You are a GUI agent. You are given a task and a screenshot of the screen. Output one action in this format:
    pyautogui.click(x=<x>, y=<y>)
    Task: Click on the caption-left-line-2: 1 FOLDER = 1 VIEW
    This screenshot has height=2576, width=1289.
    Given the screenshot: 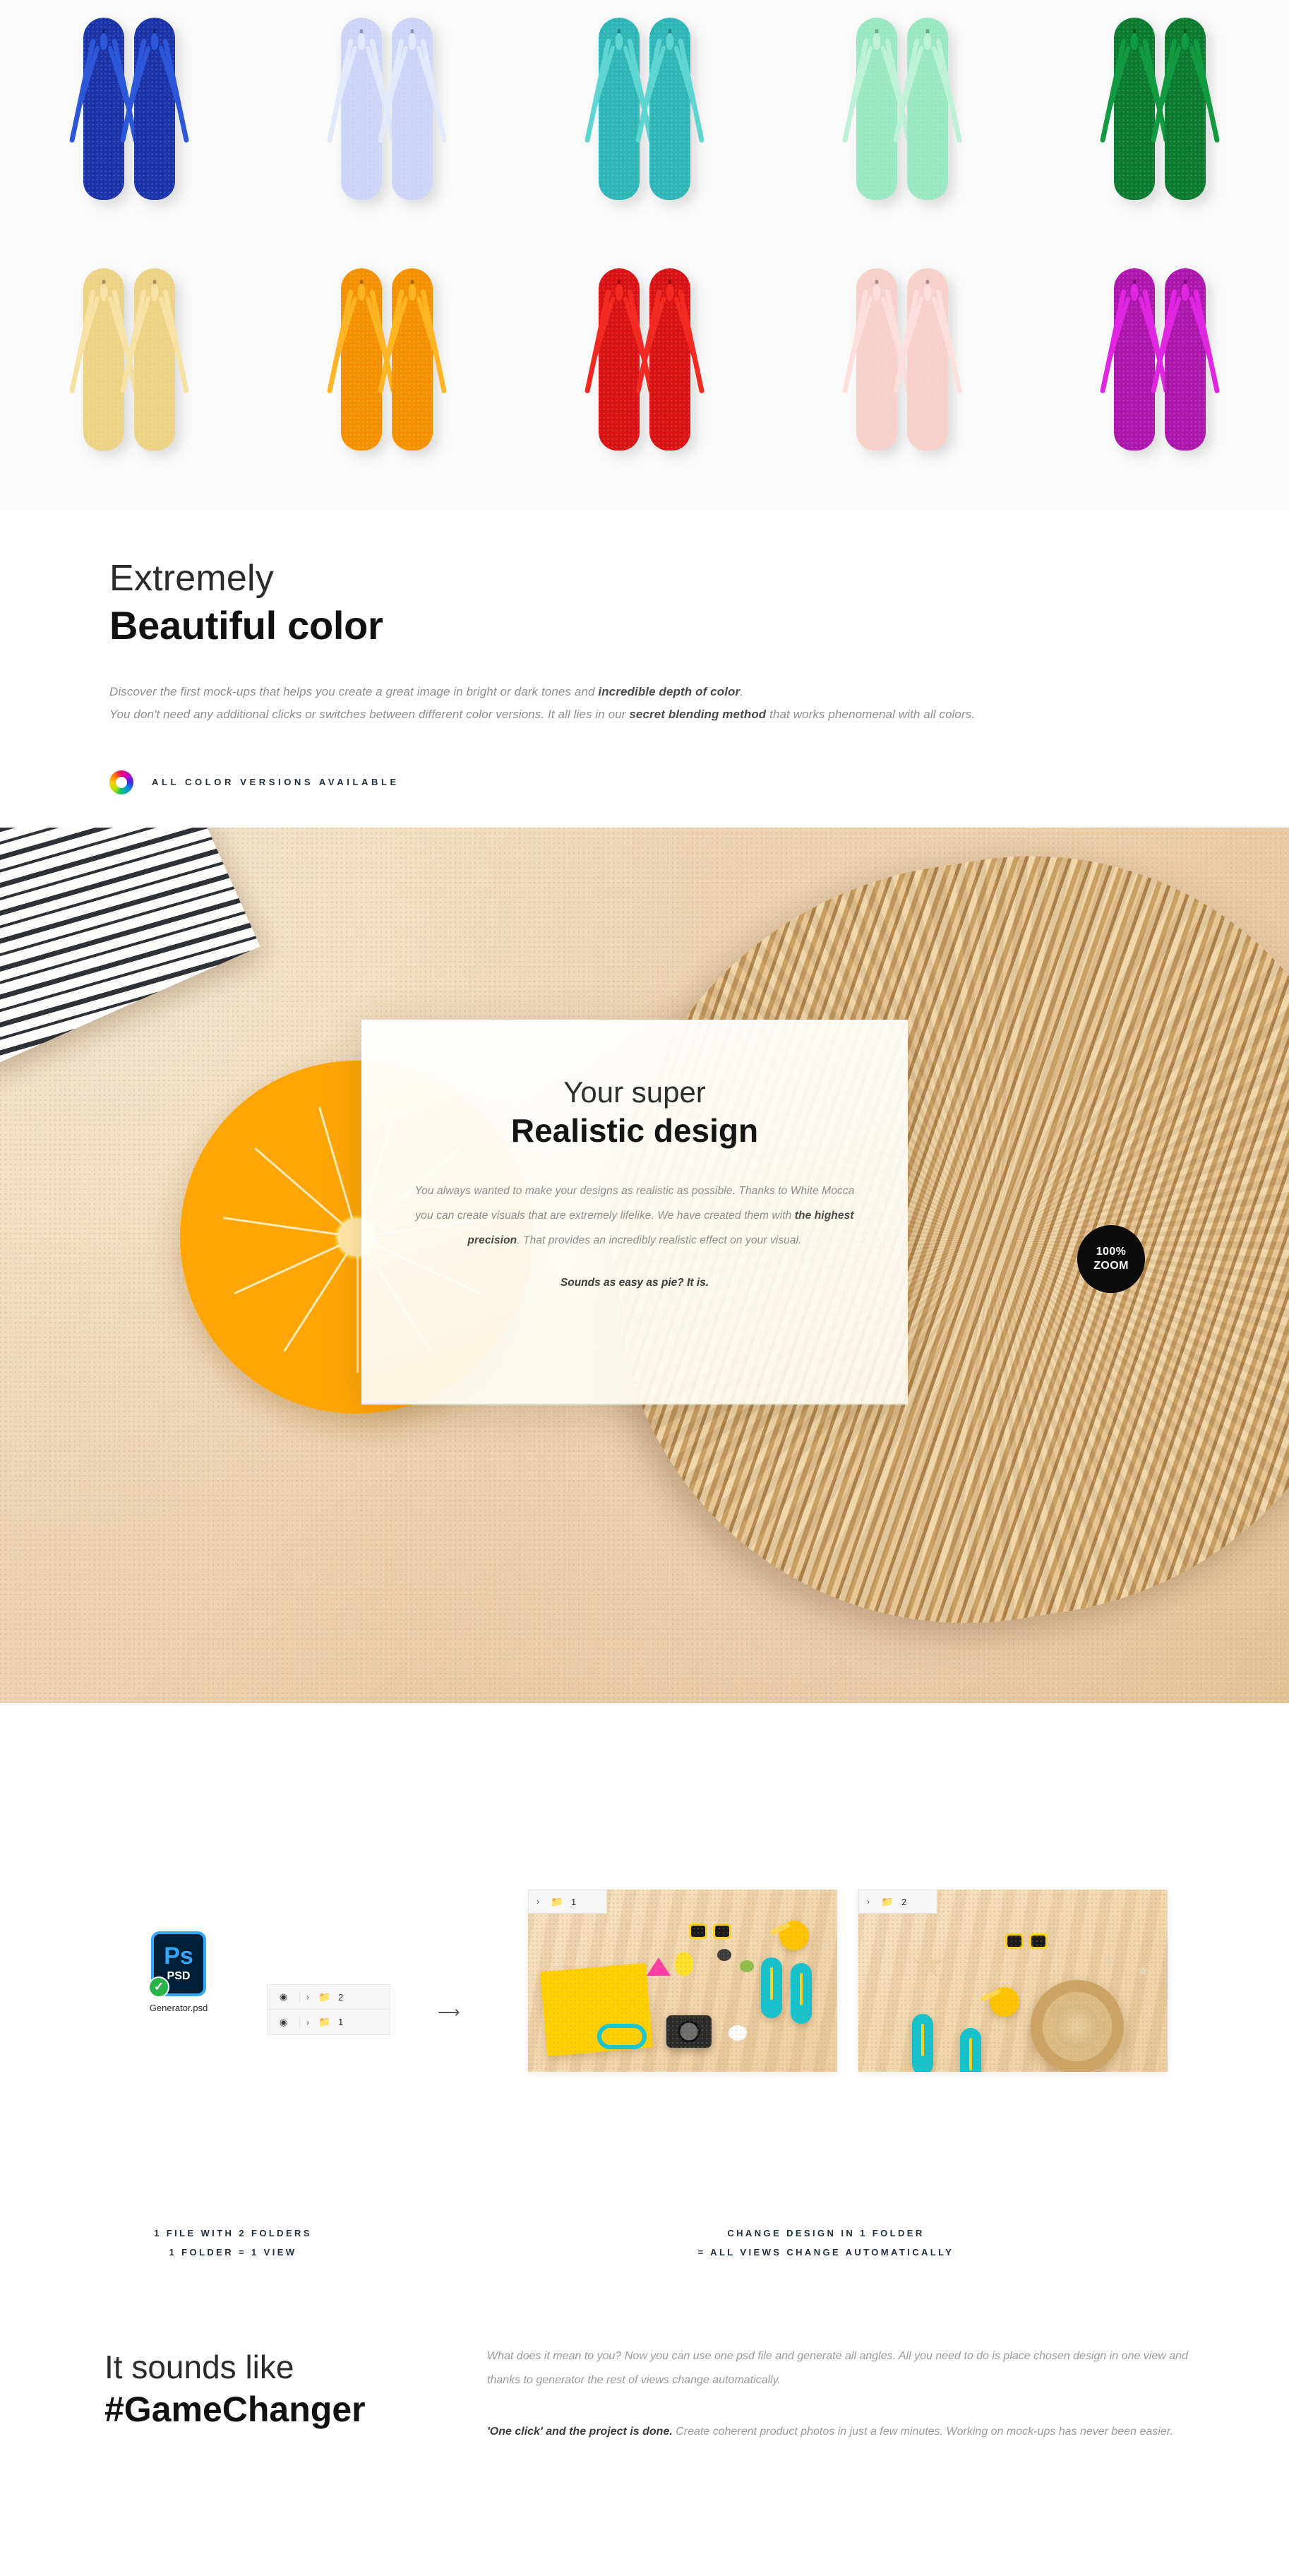 What is the action you would take?
    pyautogui.click(x=233, y=2252)
    